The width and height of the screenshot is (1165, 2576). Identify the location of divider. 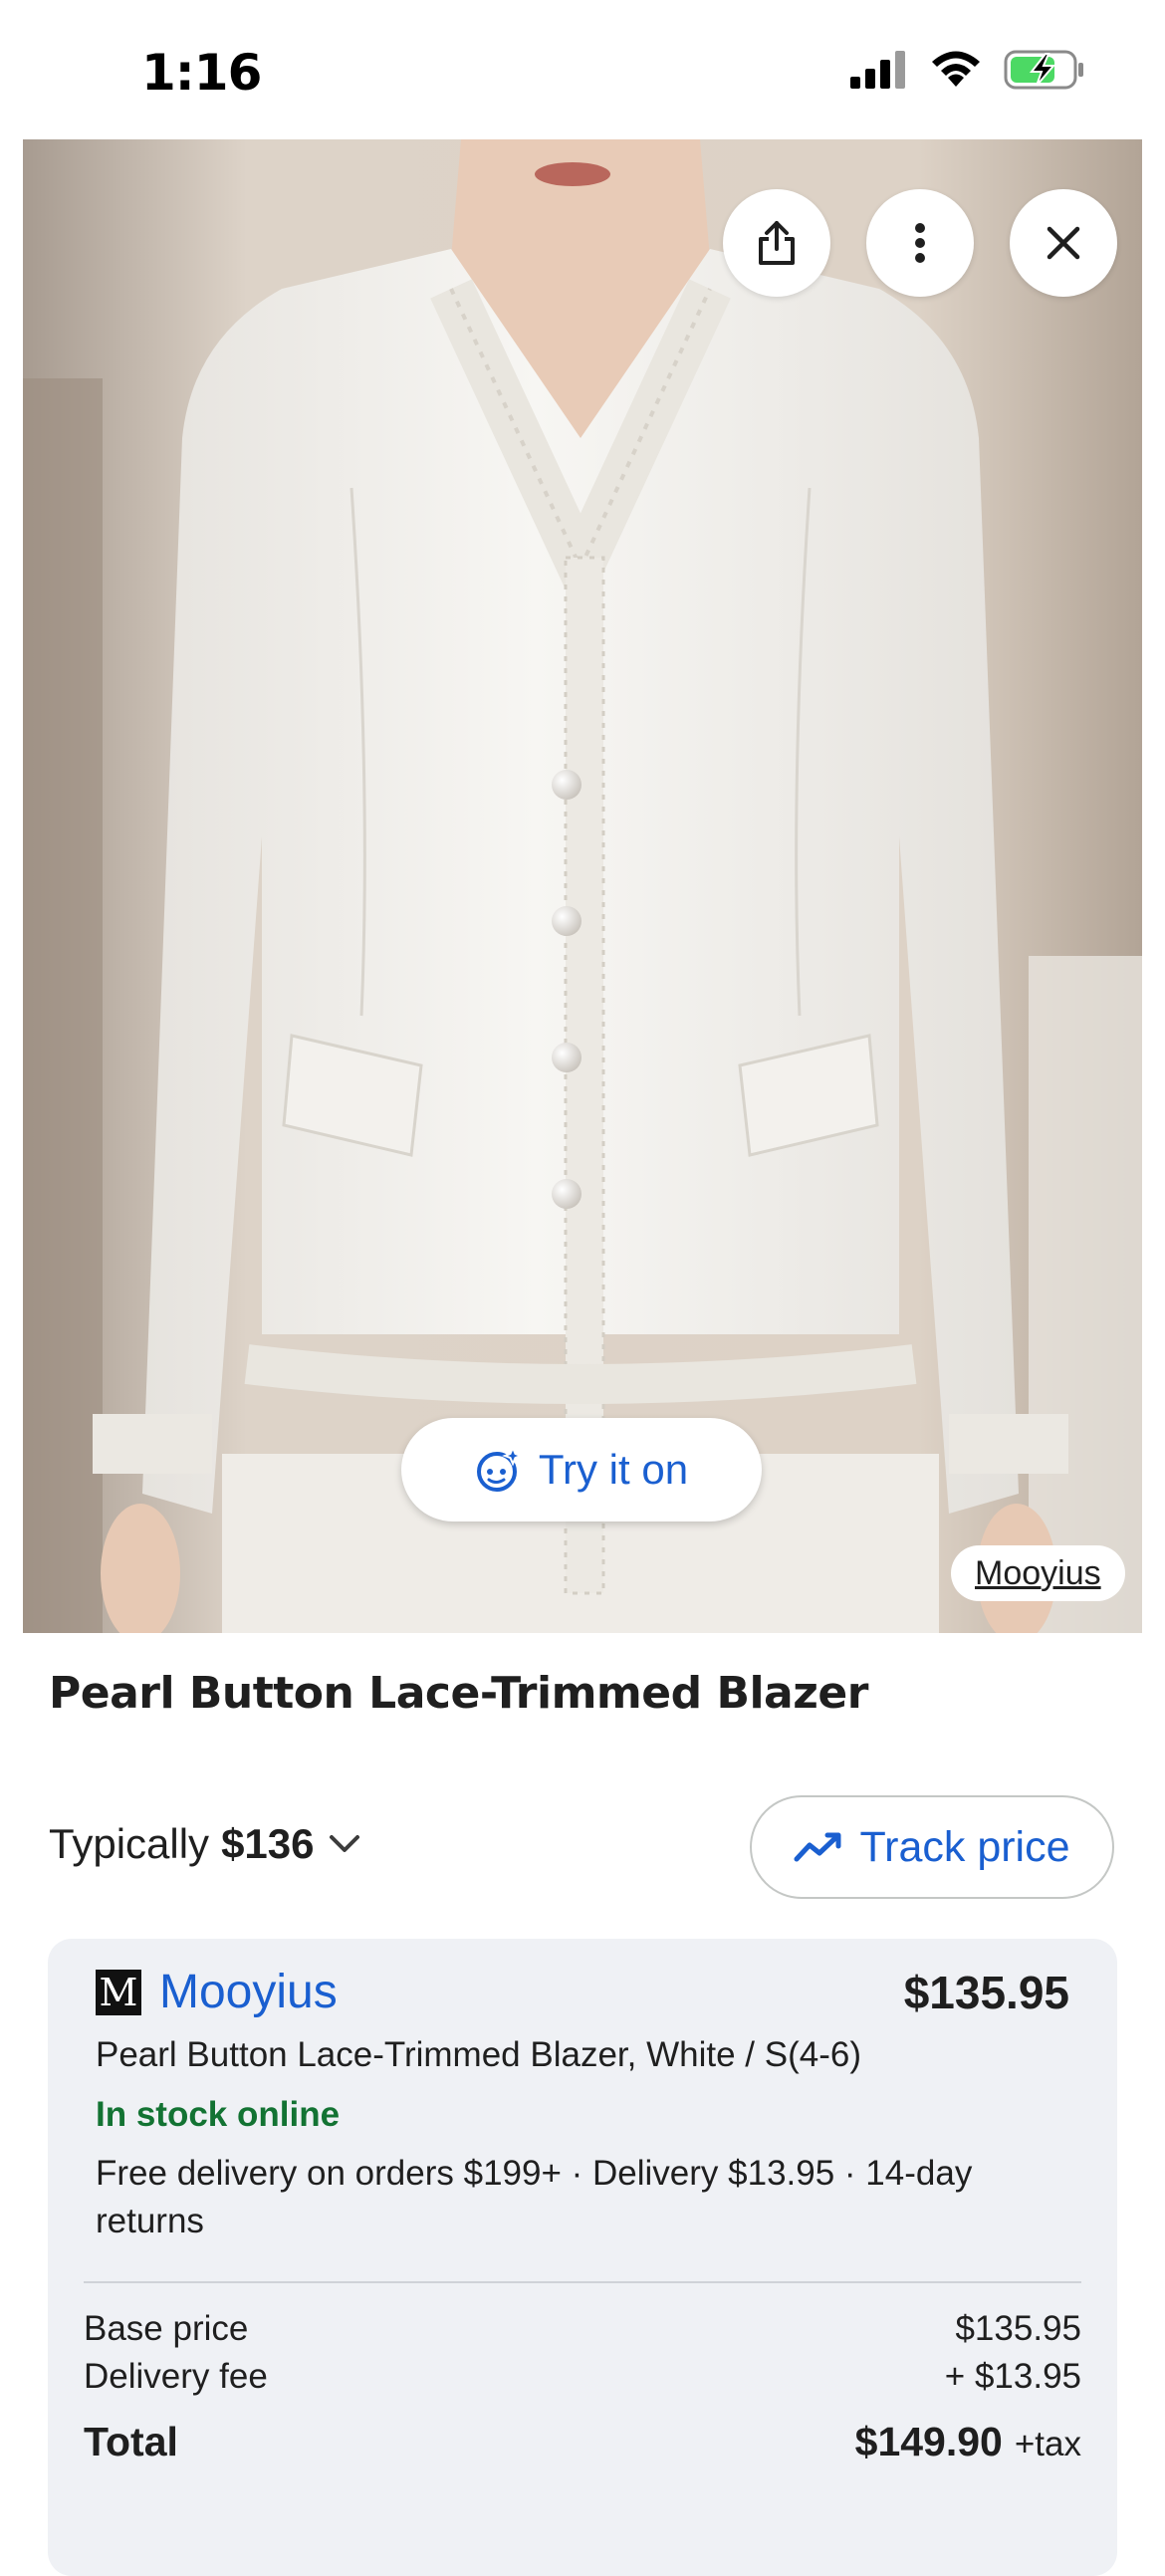
(582, 2282).